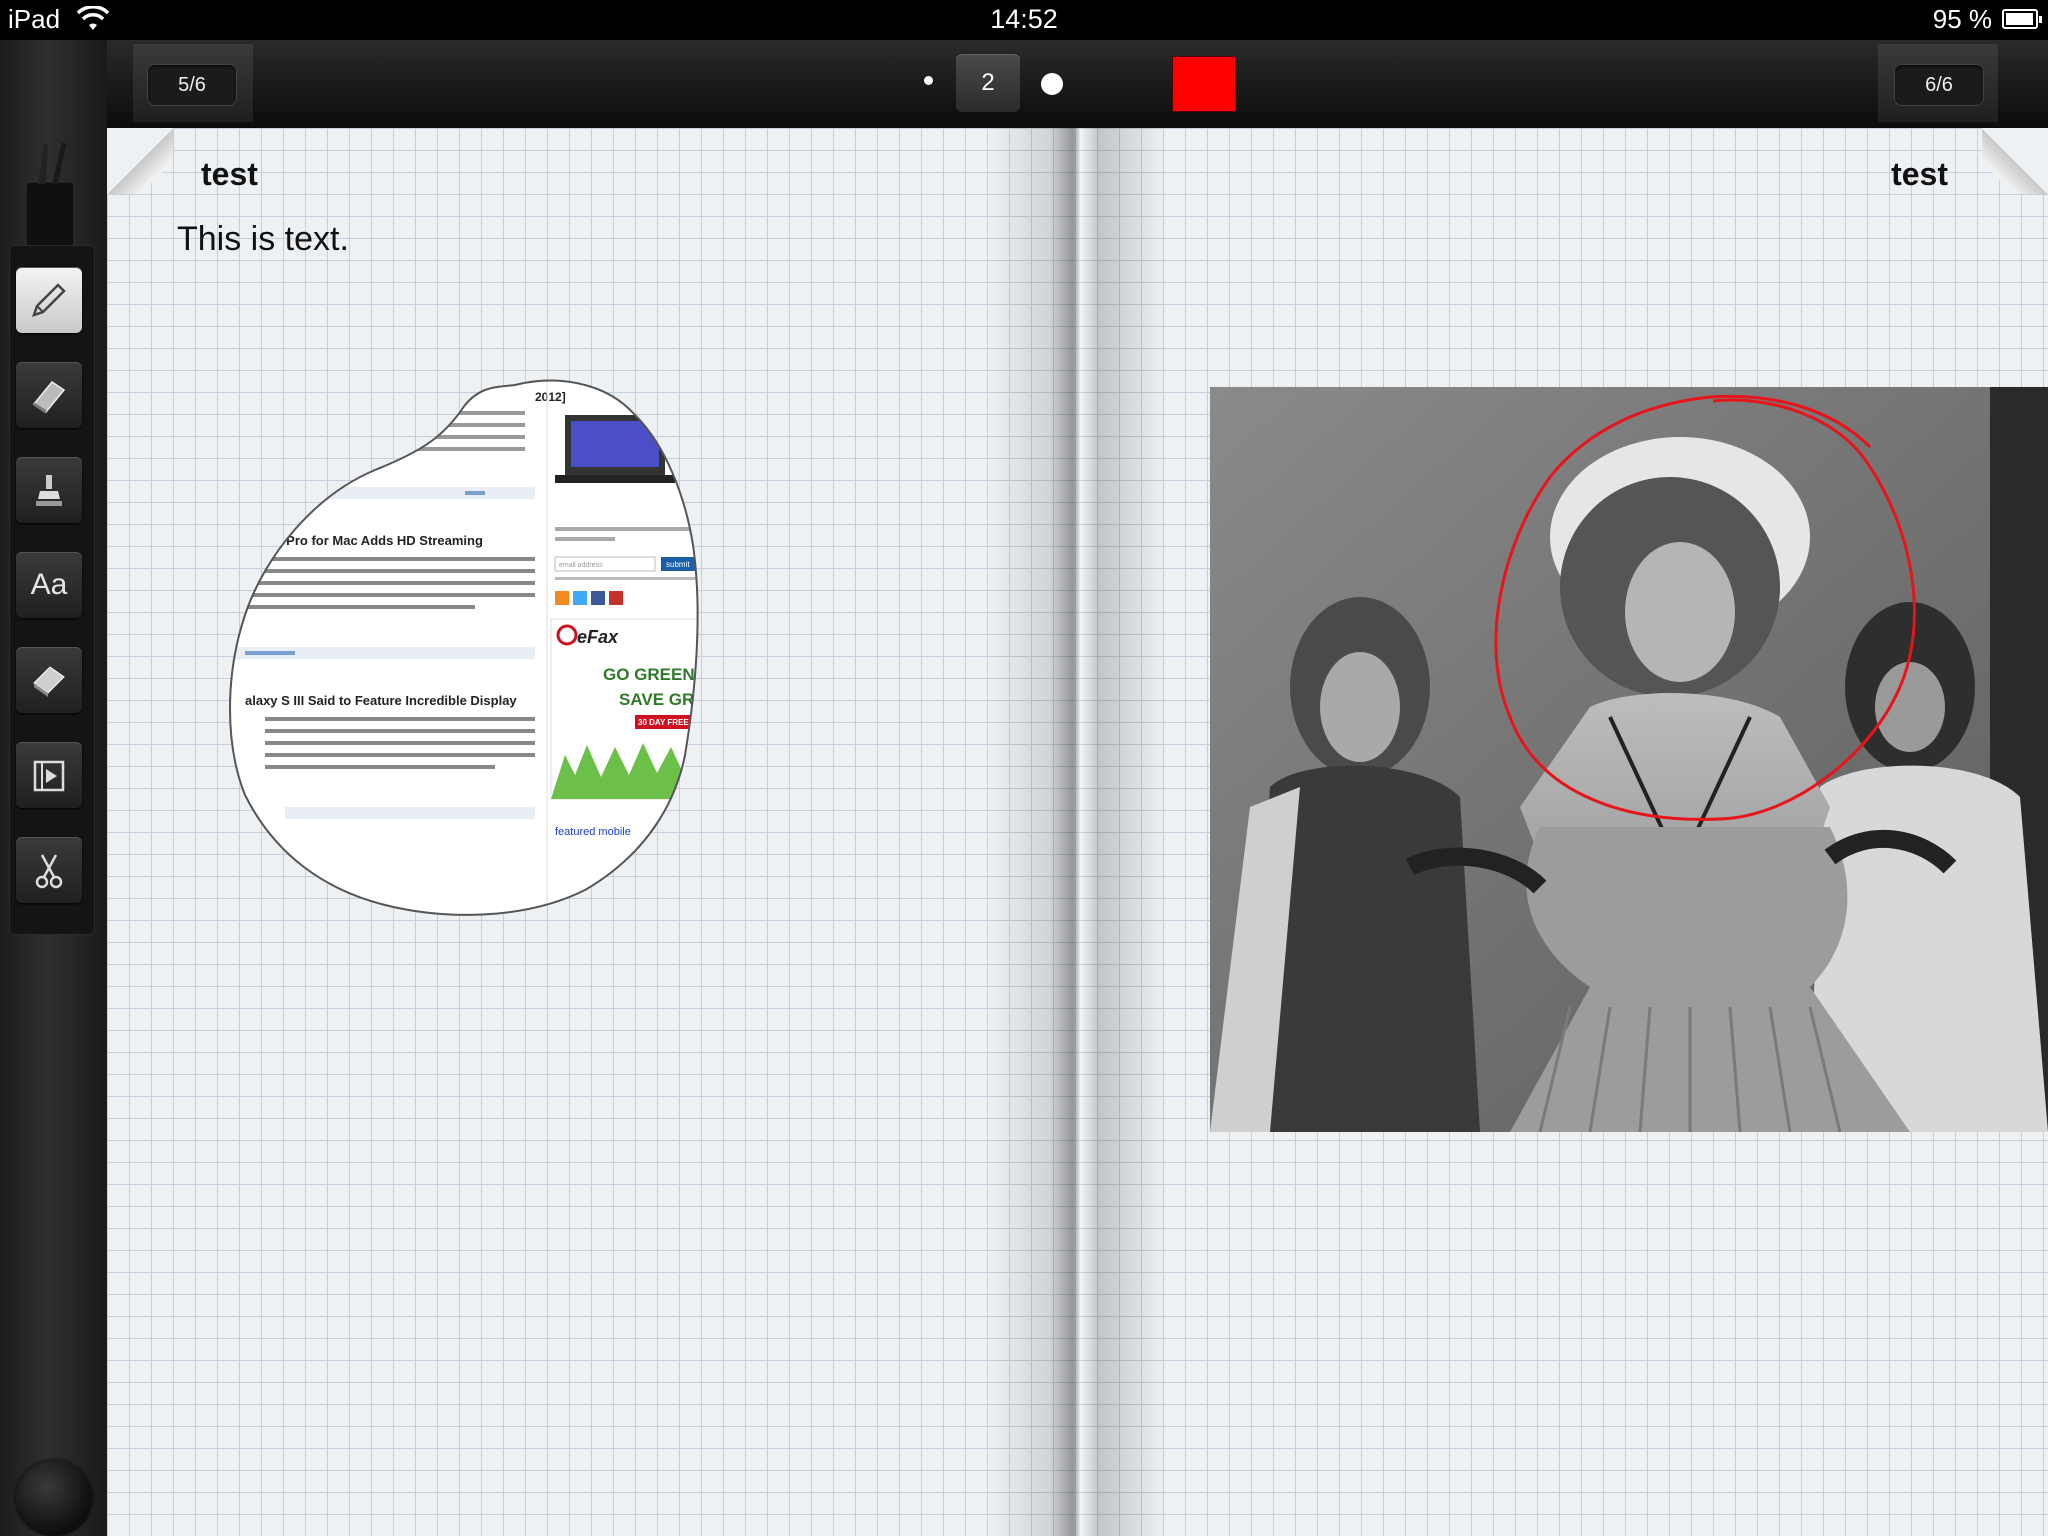 The width and height of the screenshot is (2048, 1536). Describe the element at coordinates (616, 598) in the screenshot. I see `youtube-icon` at that location.